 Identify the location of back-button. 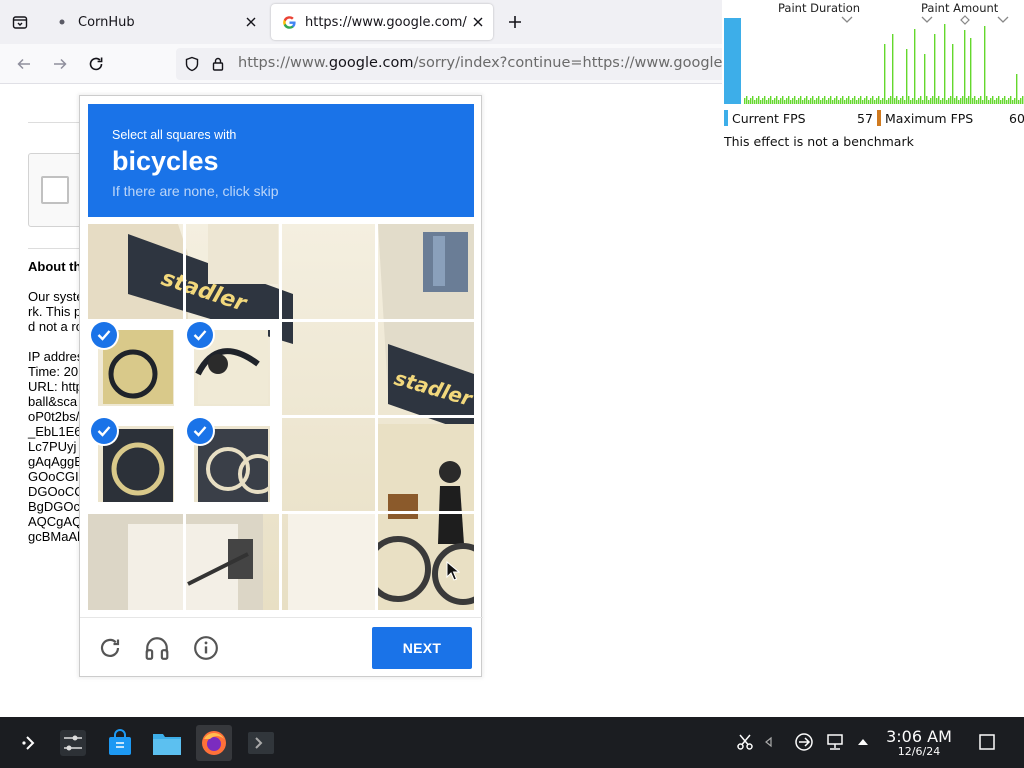
(24, 64).